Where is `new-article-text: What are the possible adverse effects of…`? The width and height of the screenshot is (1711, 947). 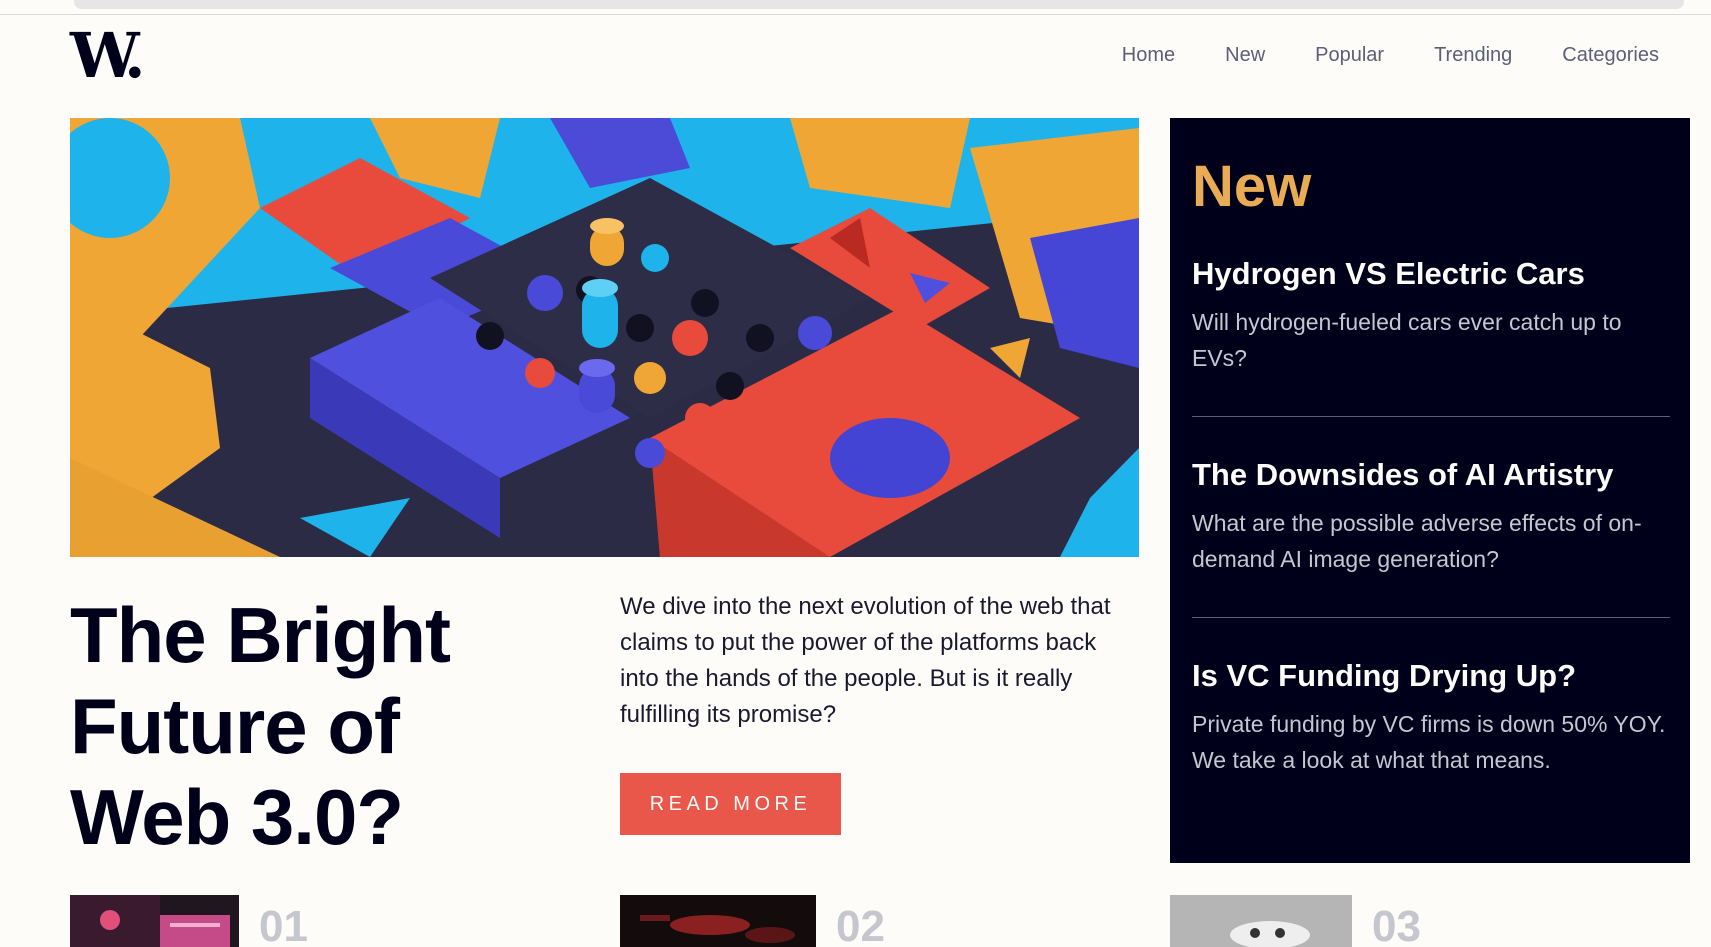 new-article-text: What are the possible adverse effects of… is located at coordinates (1417, 541).